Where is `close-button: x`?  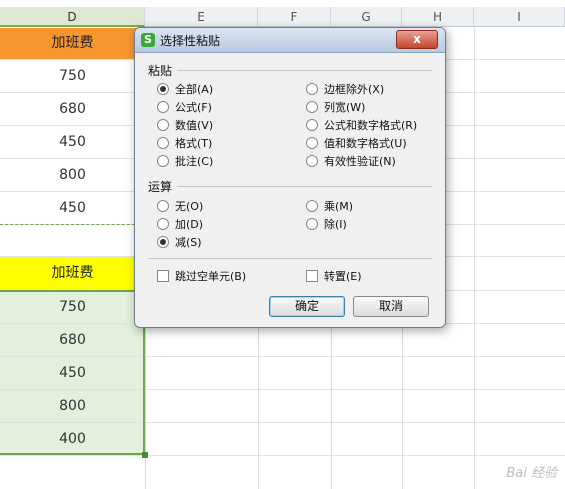
close-button: x is located at coordinates (417, 39).